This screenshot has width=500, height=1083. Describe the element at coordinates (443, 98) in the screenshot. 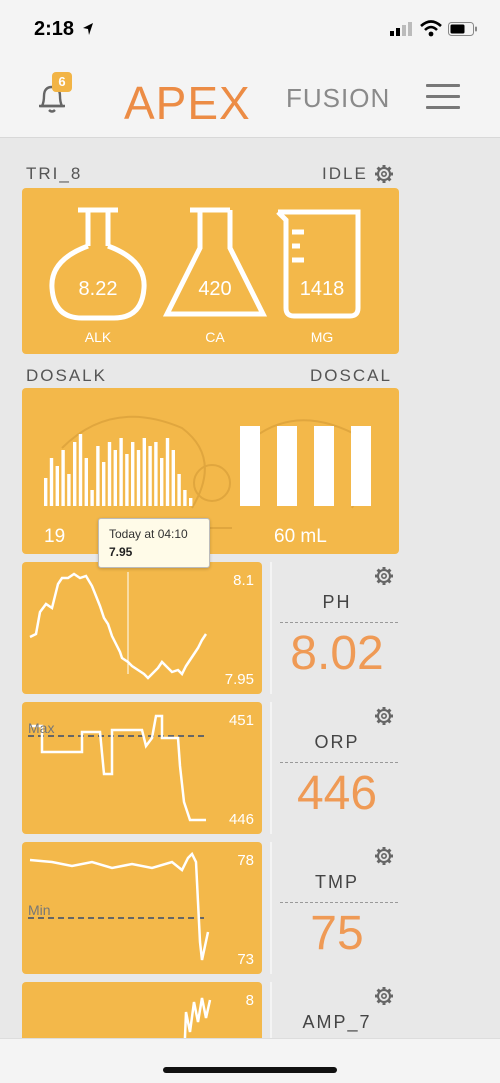

I see `hamburger-menu-button` at that location.